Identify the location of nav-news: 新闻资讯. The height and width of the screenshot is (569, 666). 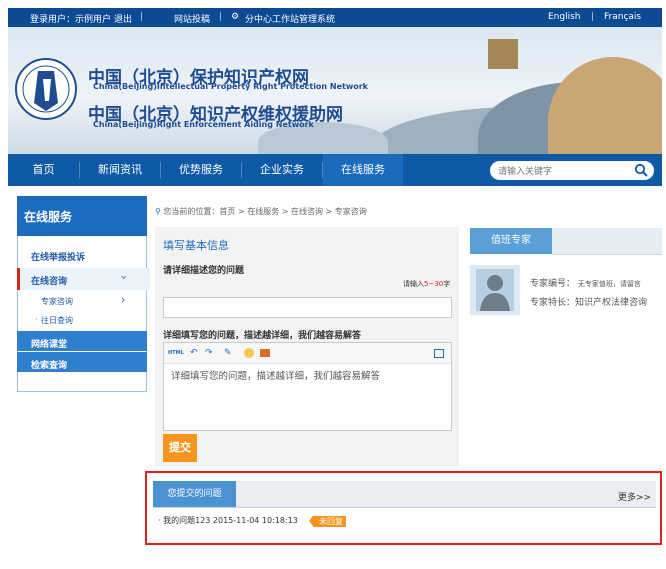
(120, 170).